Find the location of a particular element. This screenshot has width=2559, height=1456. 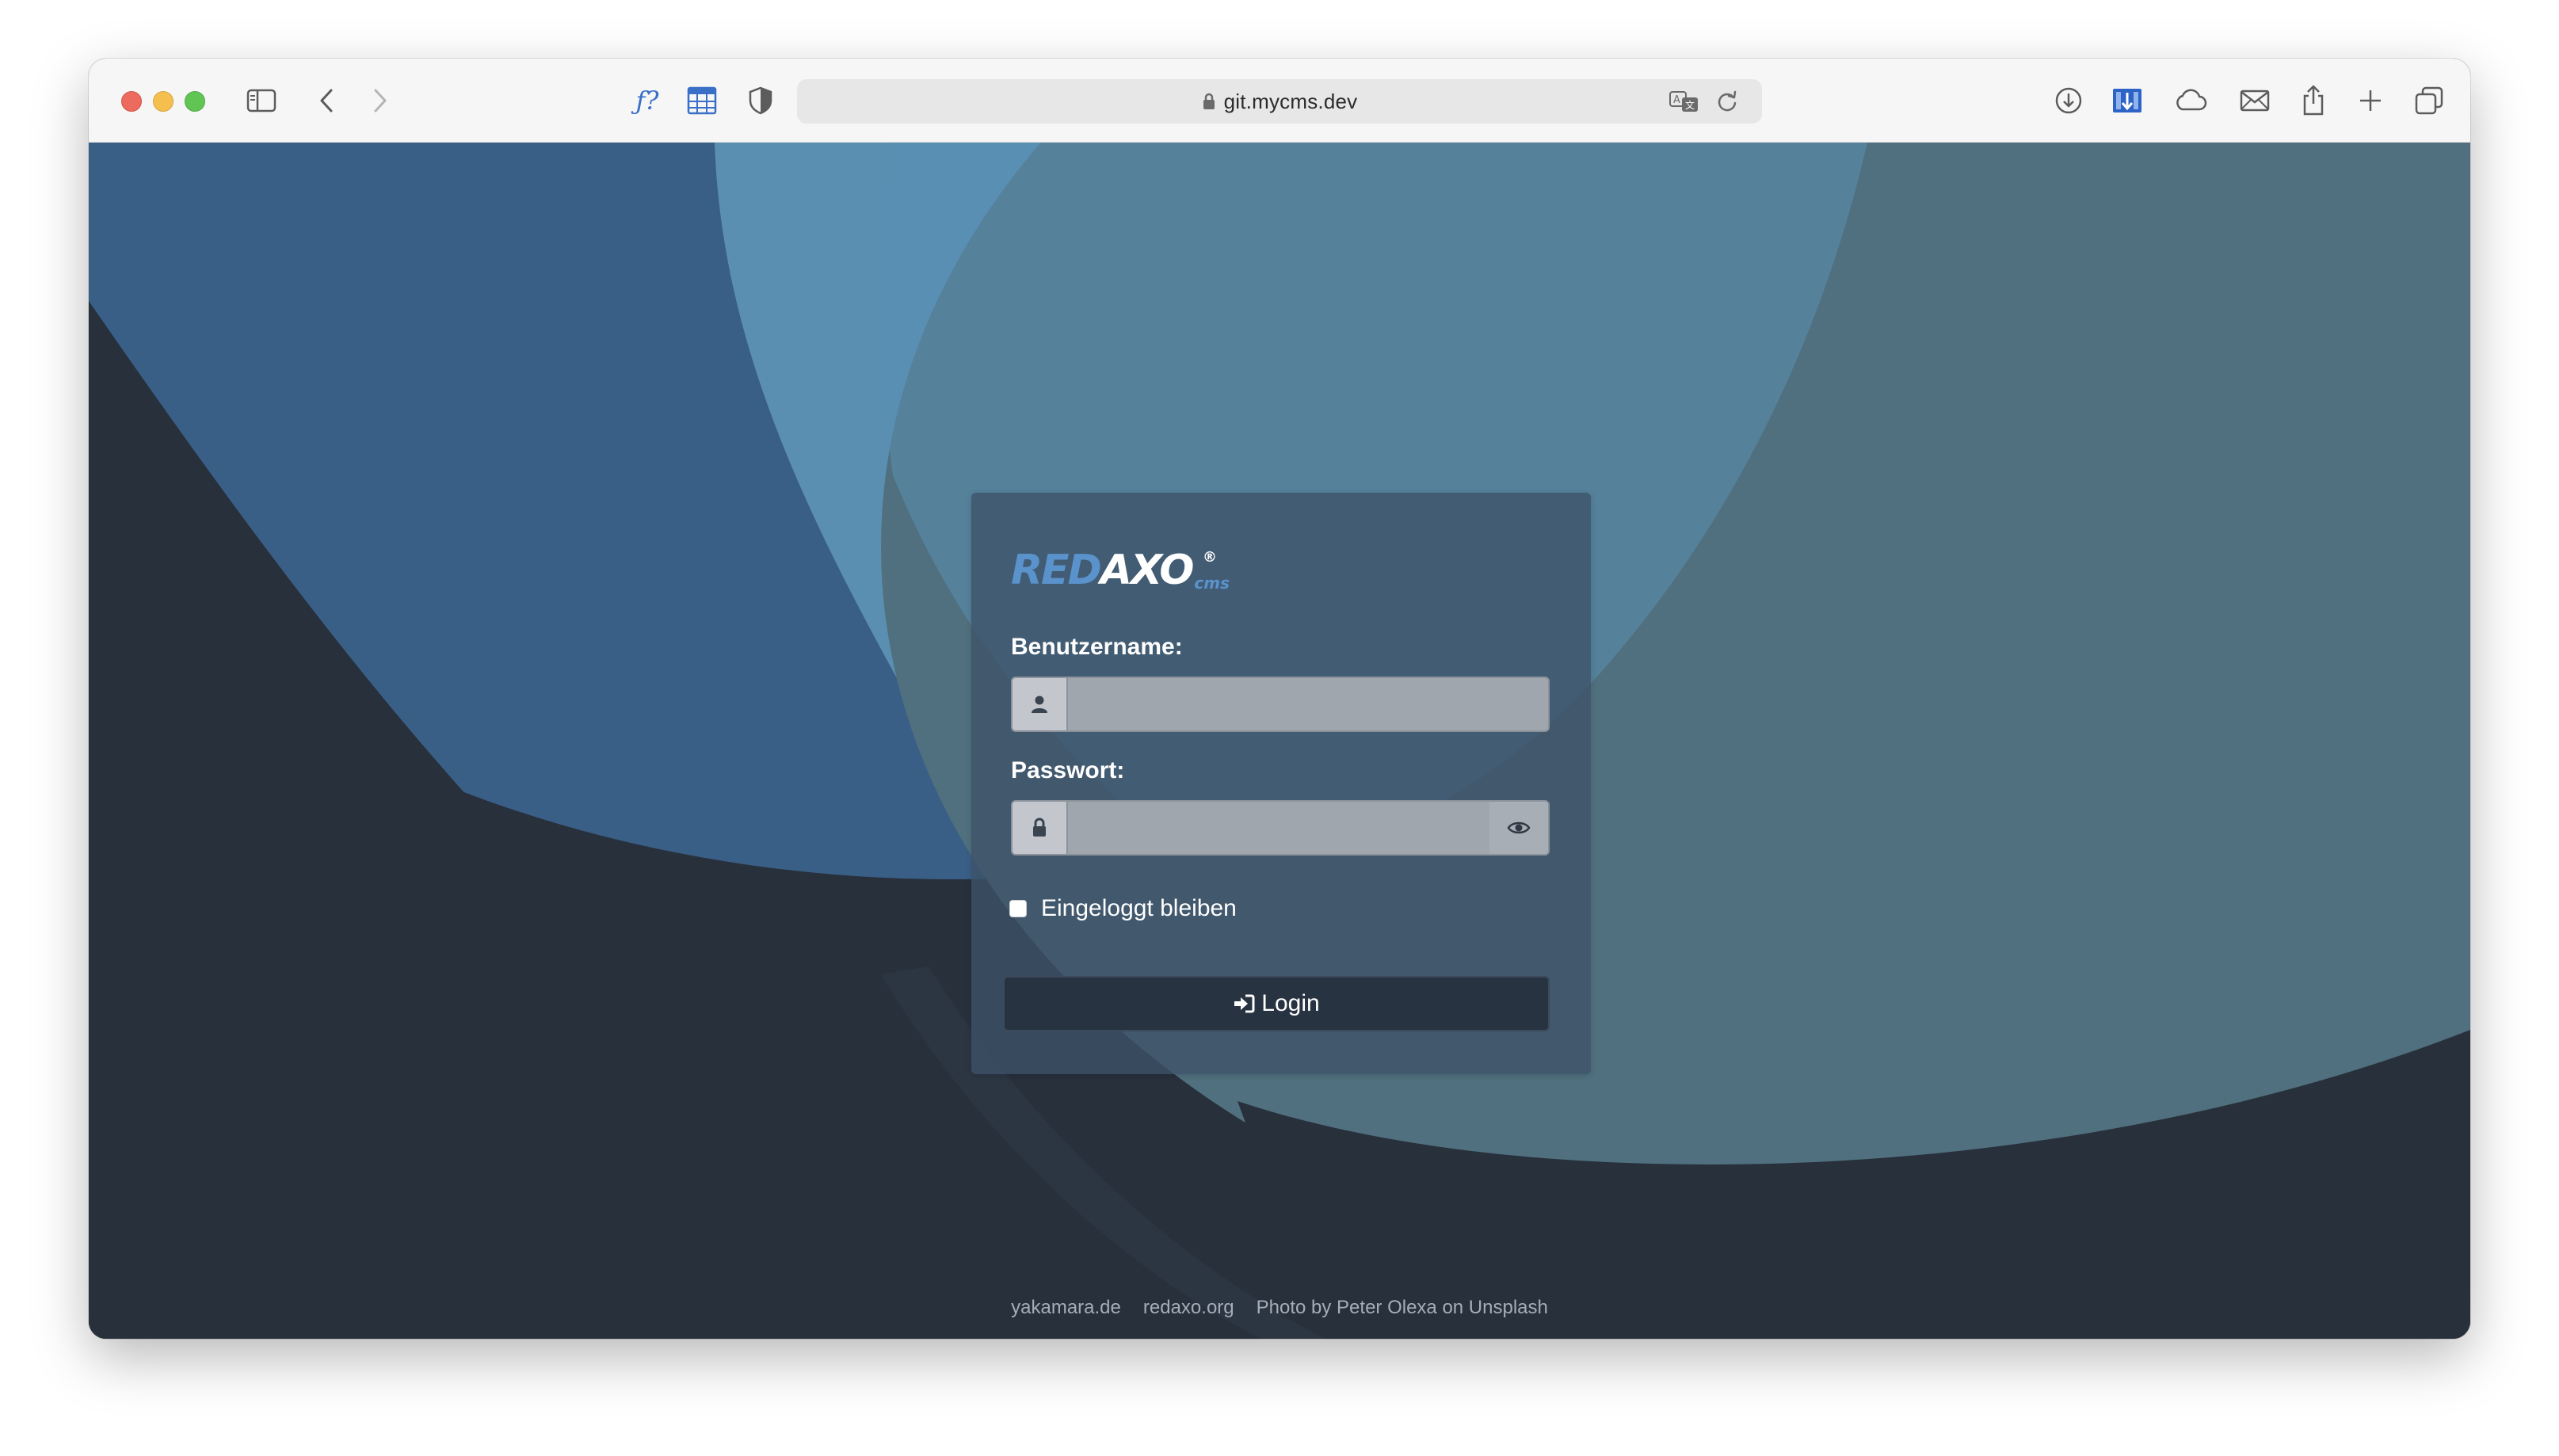

table-icon is located at coordinates (702, 100).